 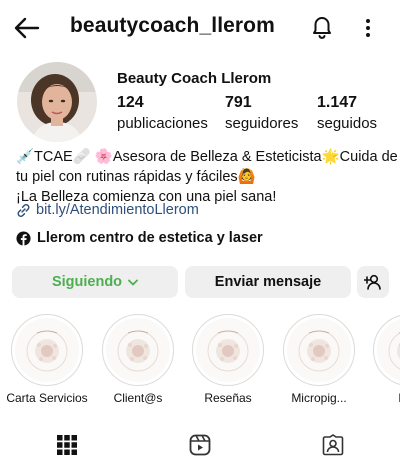 I want to click on highlight-label: Nov, so click(x=384, y=398).